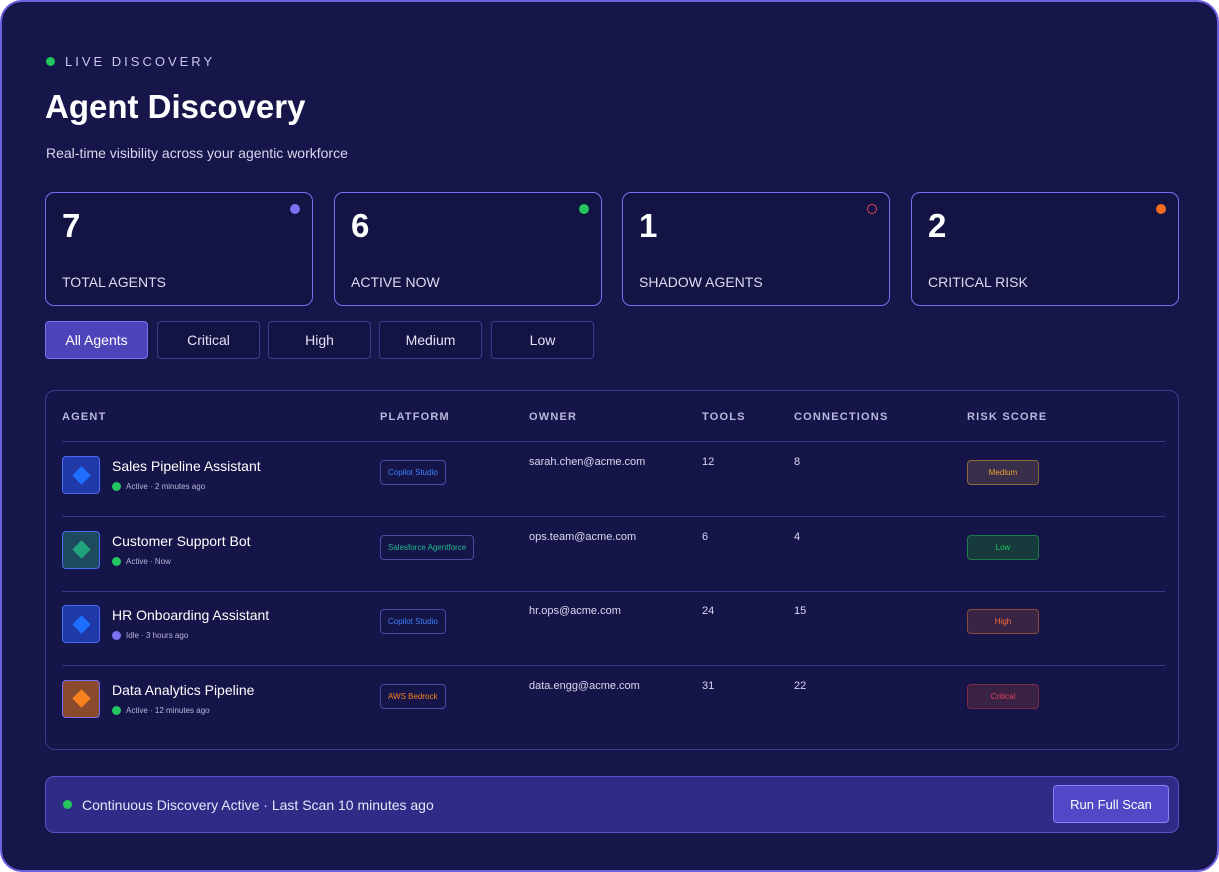 The width and height of the screenshot is (1219, 872). I want to click on stat-value: 6, so click(360, 225).